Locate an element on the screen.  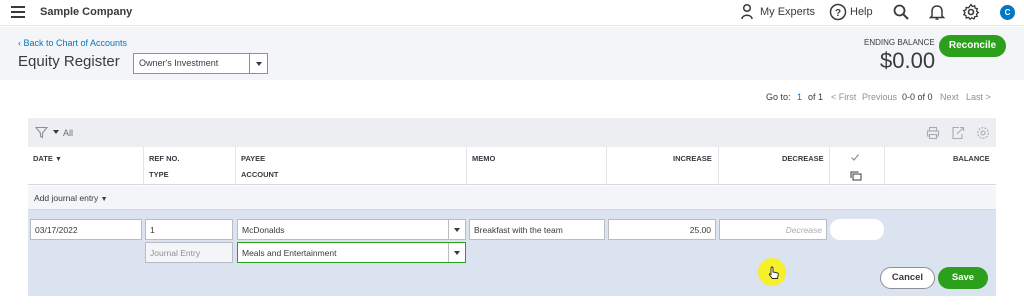
ref-no-column-header: REF NO. is located at coordinates (164, 158).